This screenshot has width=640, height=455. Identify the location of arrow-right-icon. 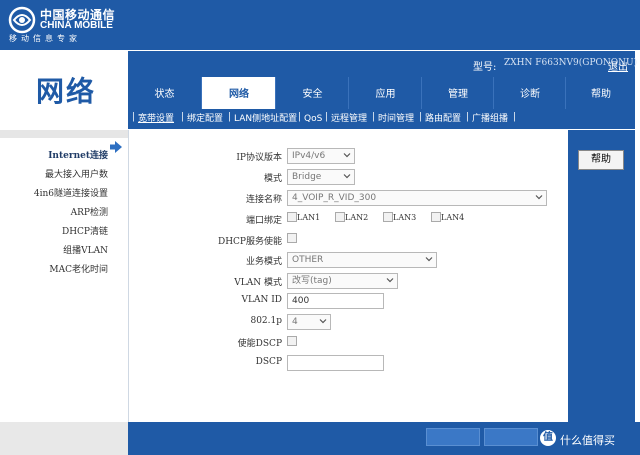
(116, 147).